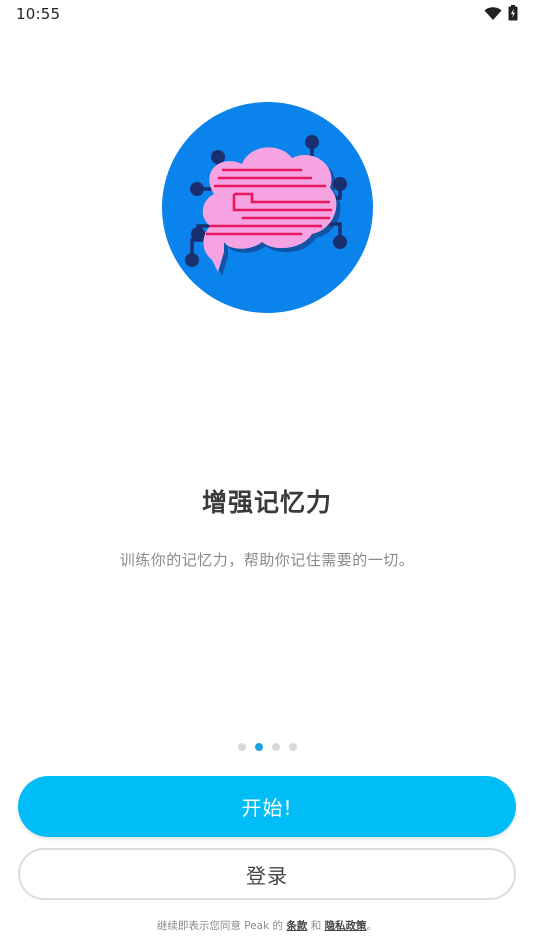 The image size is (534, 950). What do you see at coordinates (316, 926) in the screenshot?
I see `legal-and: 和` at bounding box center [316, 926].